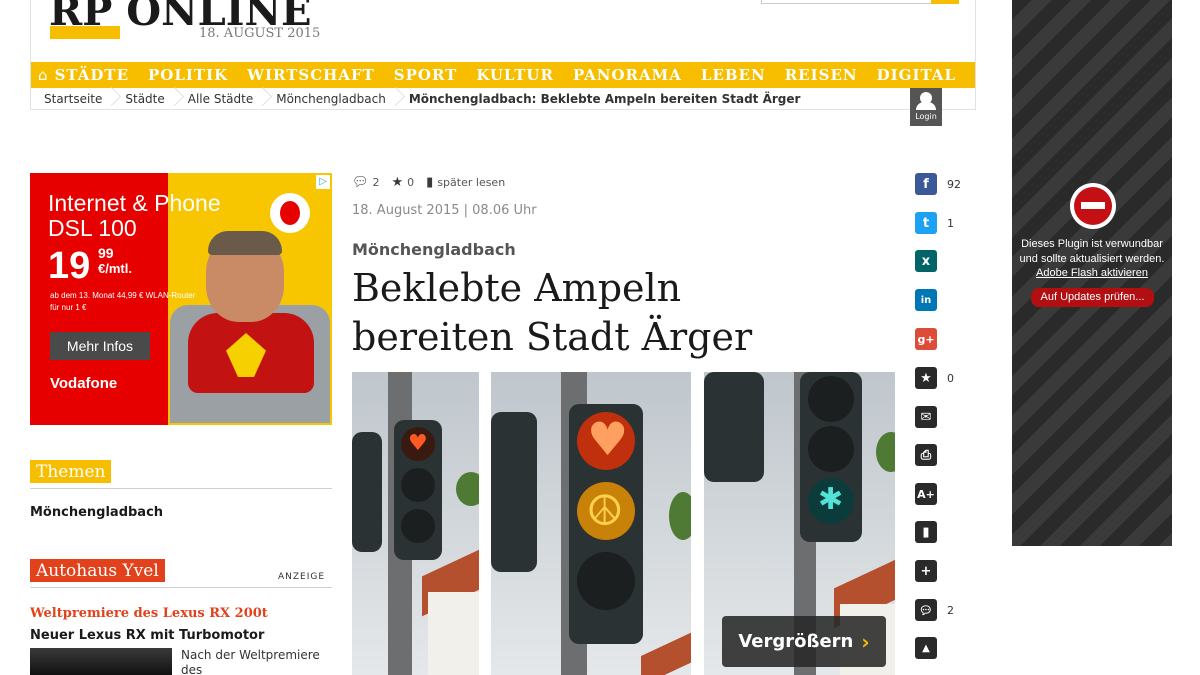 Image resolution: width=1200 pixels, height=675 pixels. What do you see at coordinates (100, 346) in the screenshot?
I see `ad-more-info-button: Mehr Infos` at bounding box center [100, 346].